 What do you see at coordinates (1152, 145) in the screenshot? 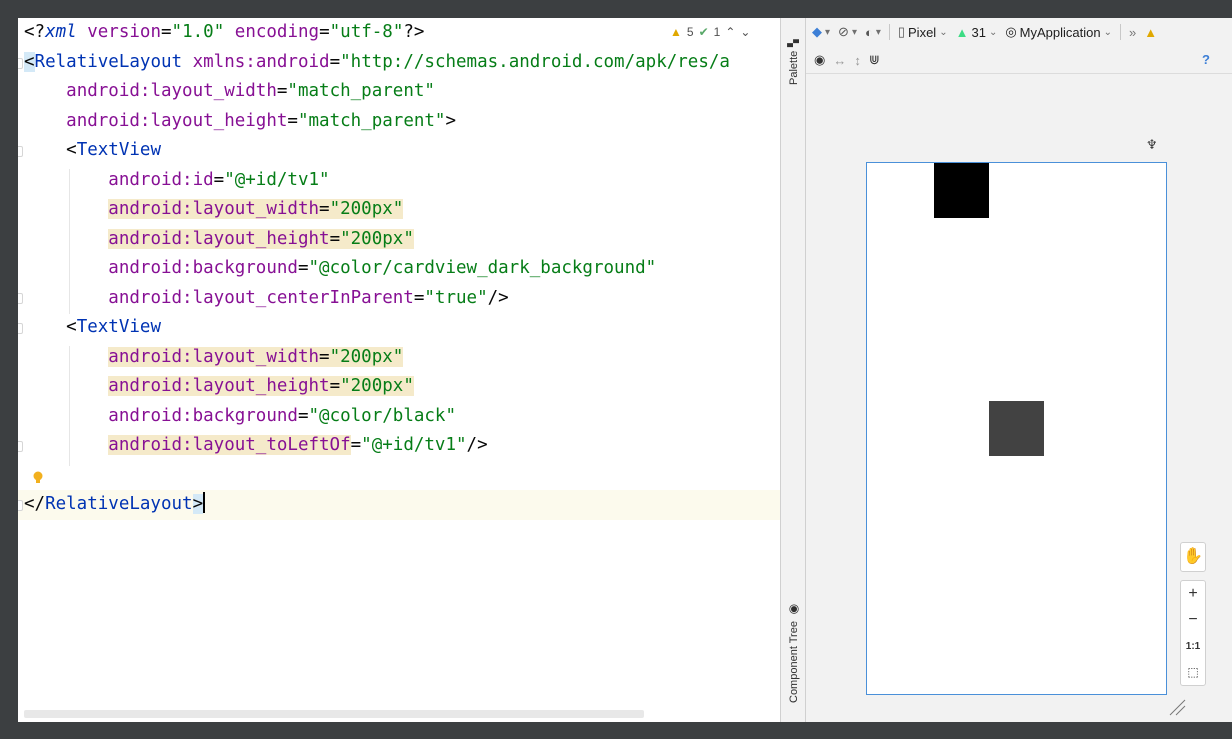
I see `pin-icon: ♆` at bounding box center [1152, 145].